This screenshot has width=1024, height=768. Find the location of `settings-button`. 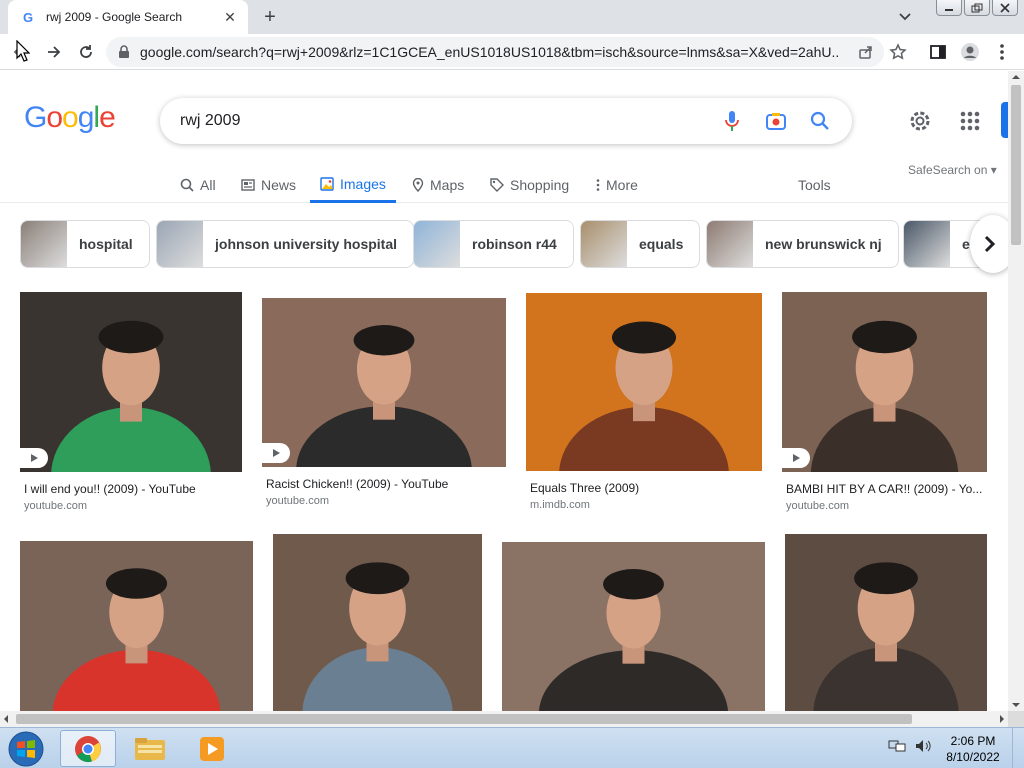

settings-button is located at coordinates (920, 121).